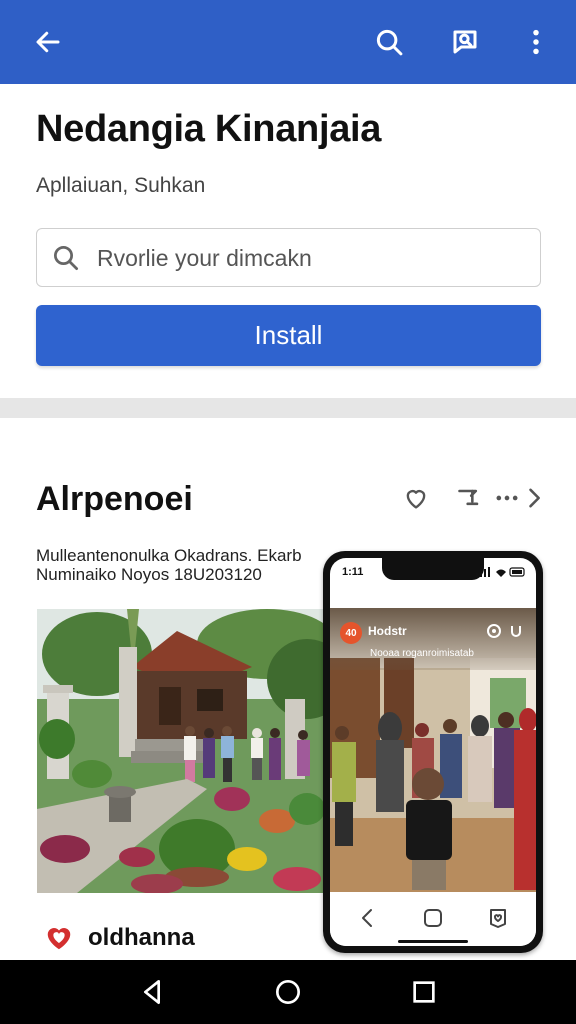  I want to click on phone-mockup: 1:11 40 Hodstr Nooaa roganroimisatab, so click(433, 752).